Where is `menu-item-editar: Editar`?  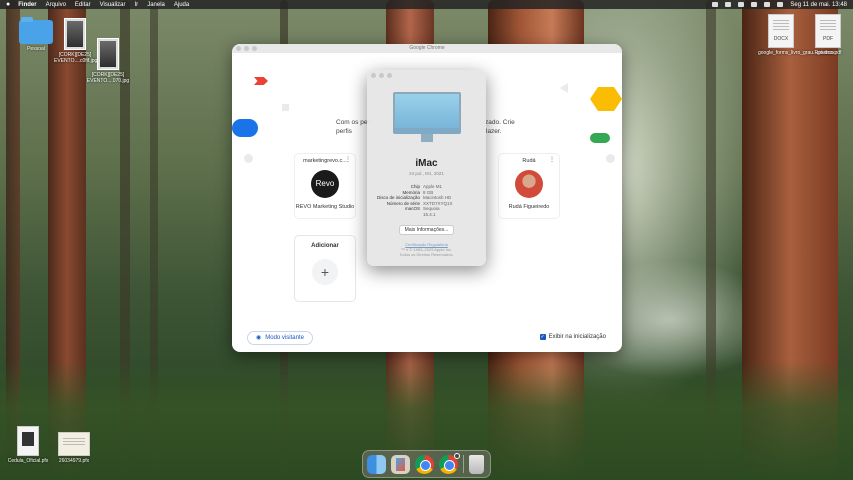
menu-item-editar: Editar is located at coordinates (83, 5).